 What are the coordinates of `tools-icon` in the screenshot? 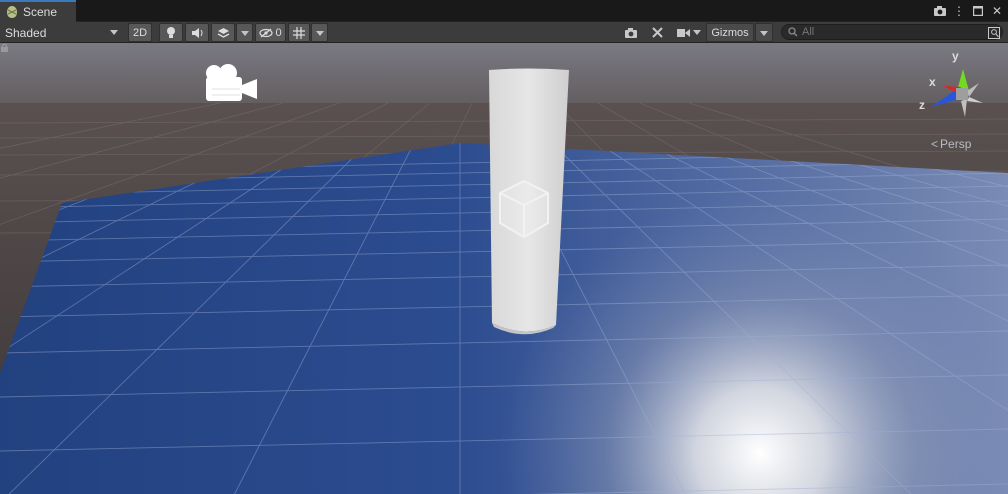 It's located at (657, 32).